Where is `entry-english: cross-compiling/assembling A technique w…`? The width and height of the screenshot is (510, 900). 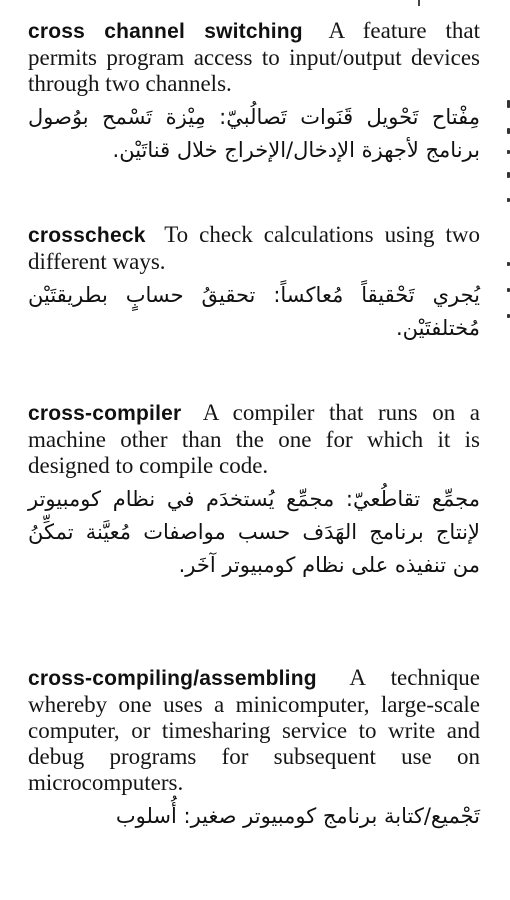 entry-english: cross-compiling/assembling A technique w… is located at coordinates (254, 730).